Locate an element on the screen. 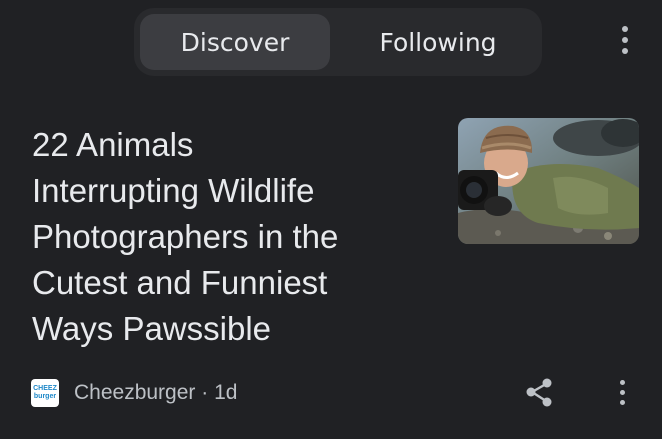  article-source: Cheezburger · 1d is located at coordinates (155, 393).